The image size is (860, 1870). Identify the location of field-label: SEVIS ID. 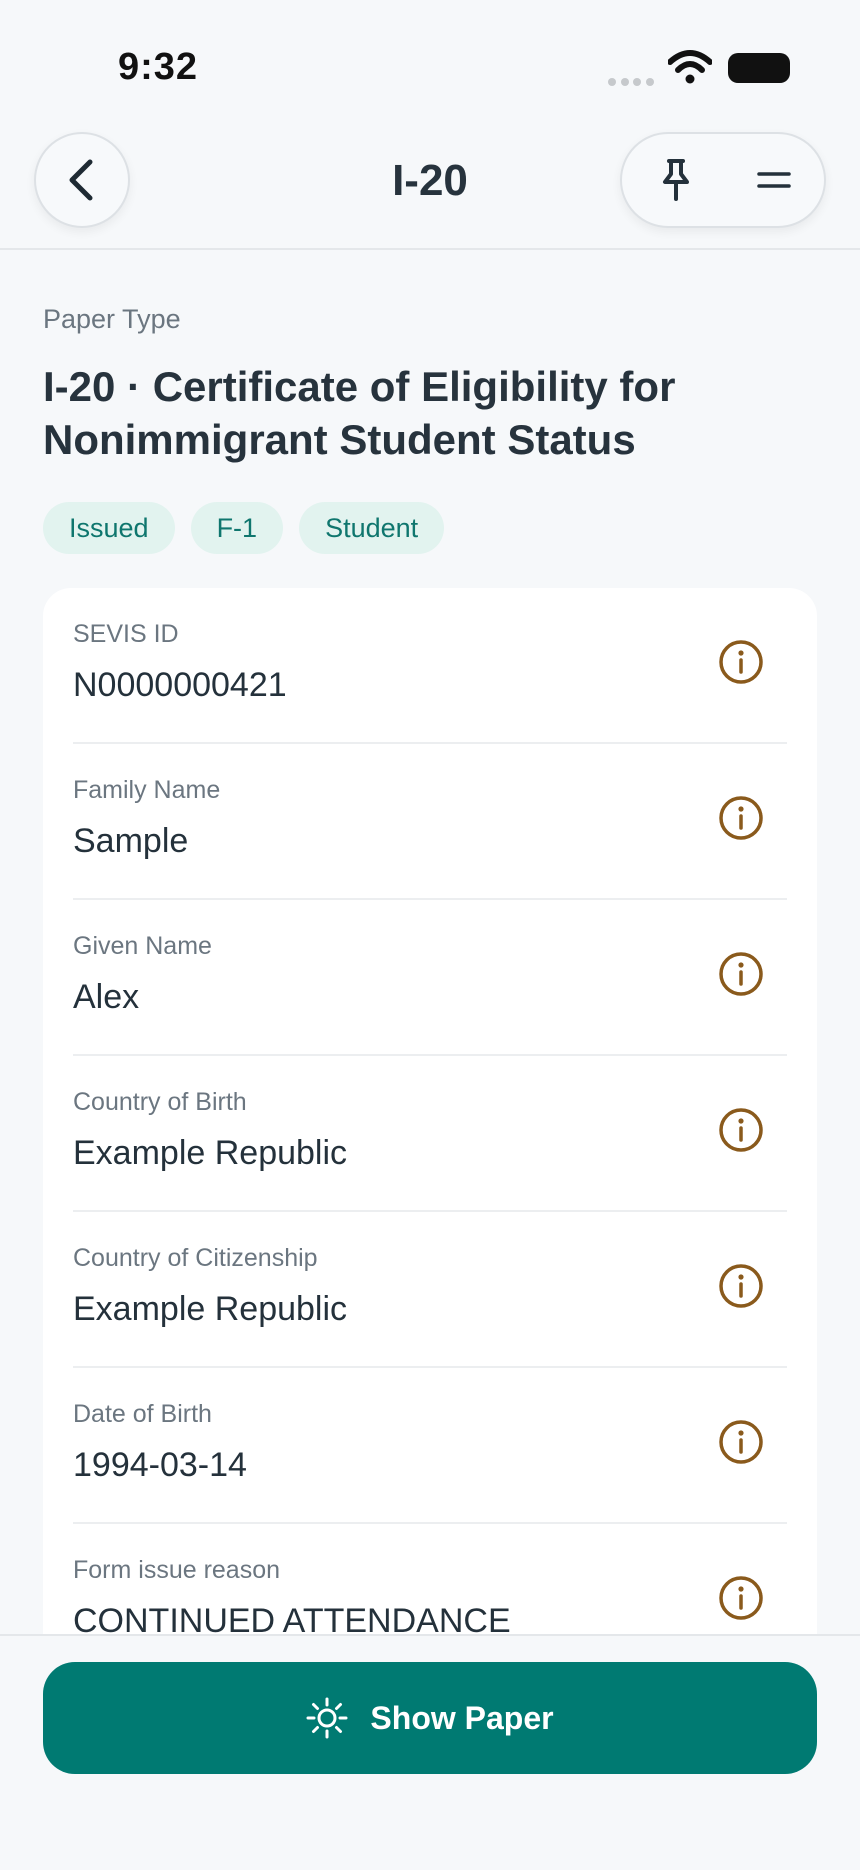
(126, 634).